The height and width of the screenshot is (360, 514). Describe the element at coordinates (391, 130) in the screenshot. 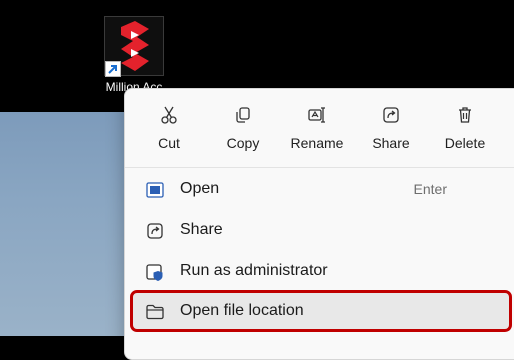

I see `share-action-button: Share` at that location.